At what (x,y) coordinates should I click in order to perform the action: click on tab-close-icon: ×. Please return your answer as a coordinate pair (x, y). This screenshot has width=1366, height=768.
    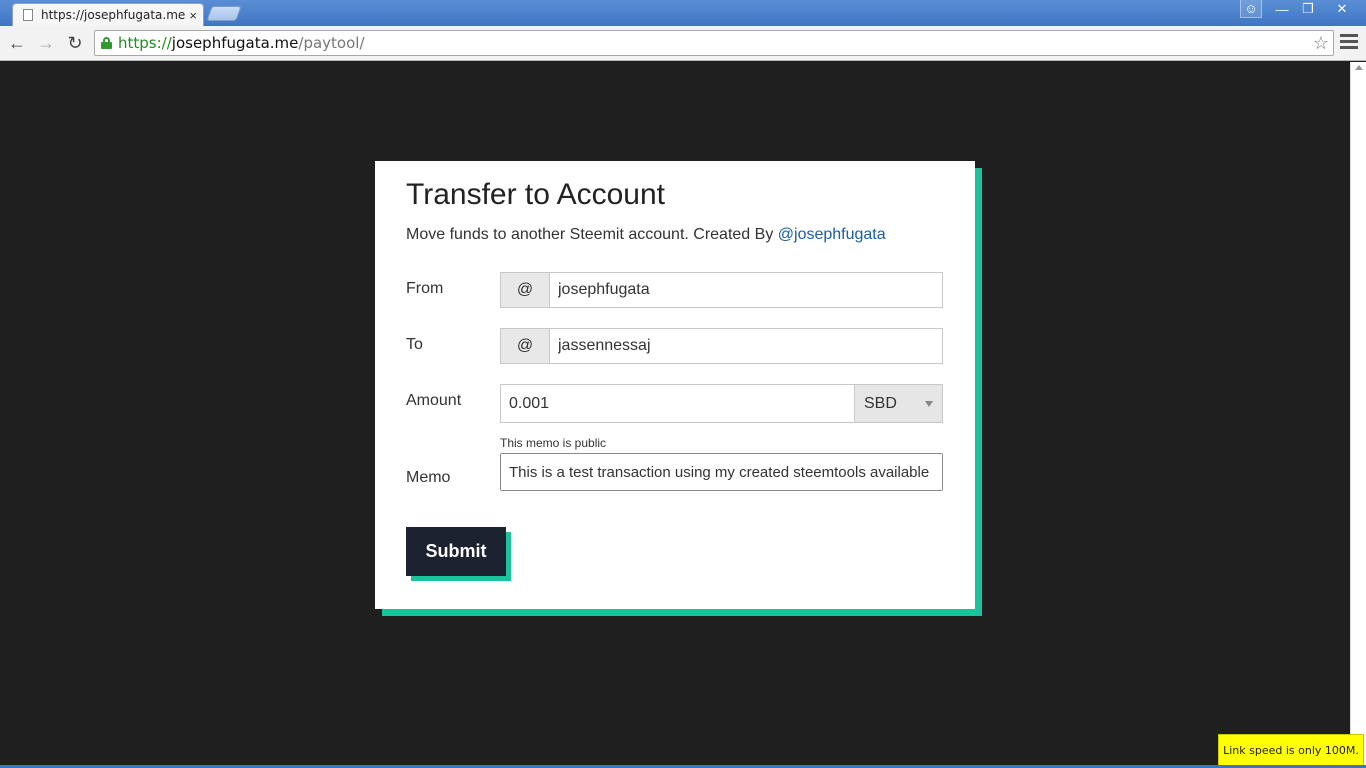
    Looking at the image, I should click on (193, 15).